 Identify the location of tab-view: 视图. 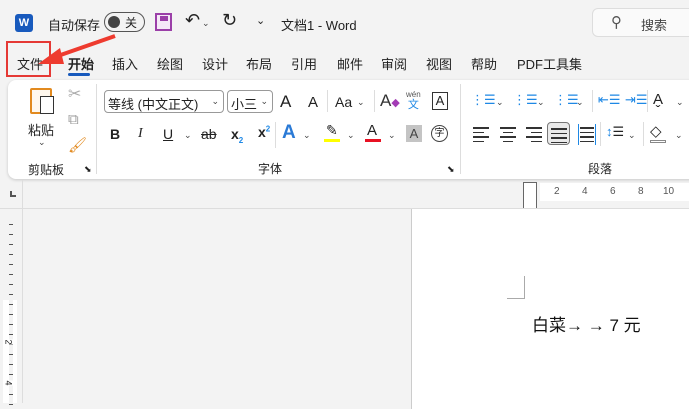
(439, 63).